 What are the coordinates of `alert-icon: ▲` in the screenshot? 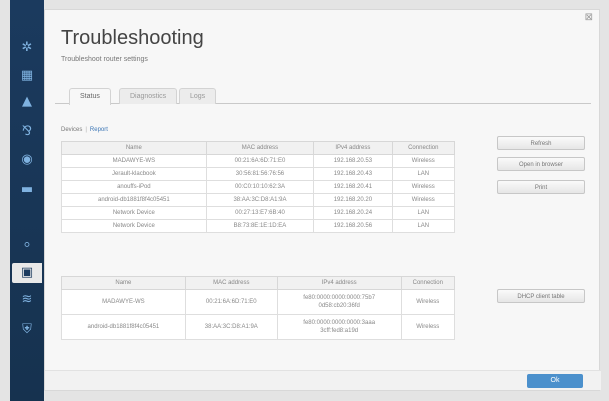 It's located at (27, 102).